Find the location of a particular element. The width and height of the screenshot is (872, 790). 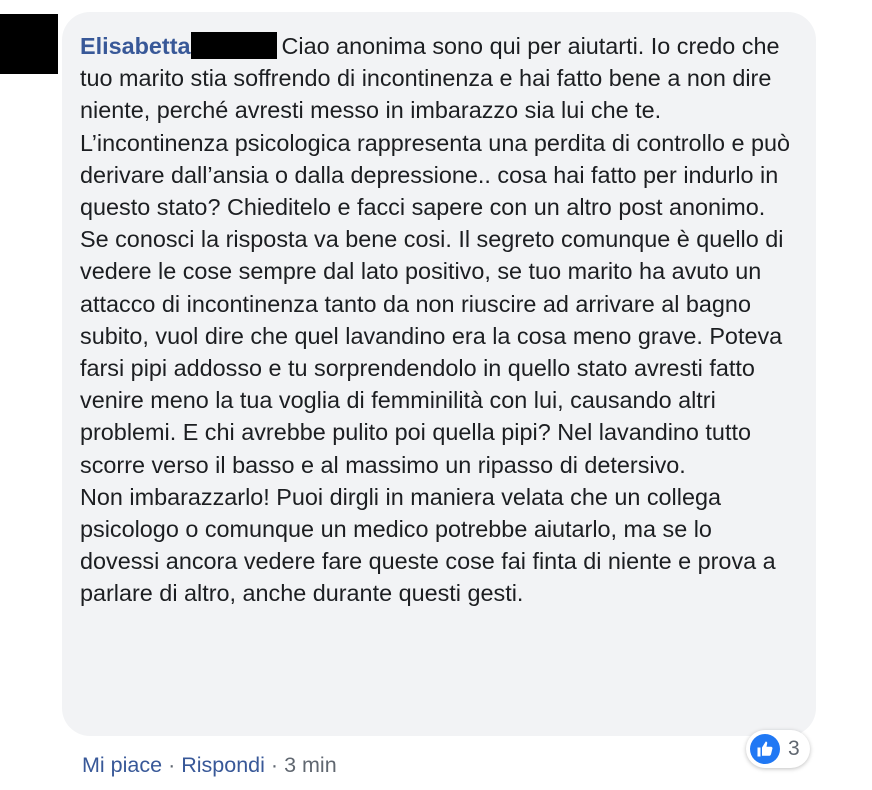

redacted-surname is located at coordinates (233, 45).